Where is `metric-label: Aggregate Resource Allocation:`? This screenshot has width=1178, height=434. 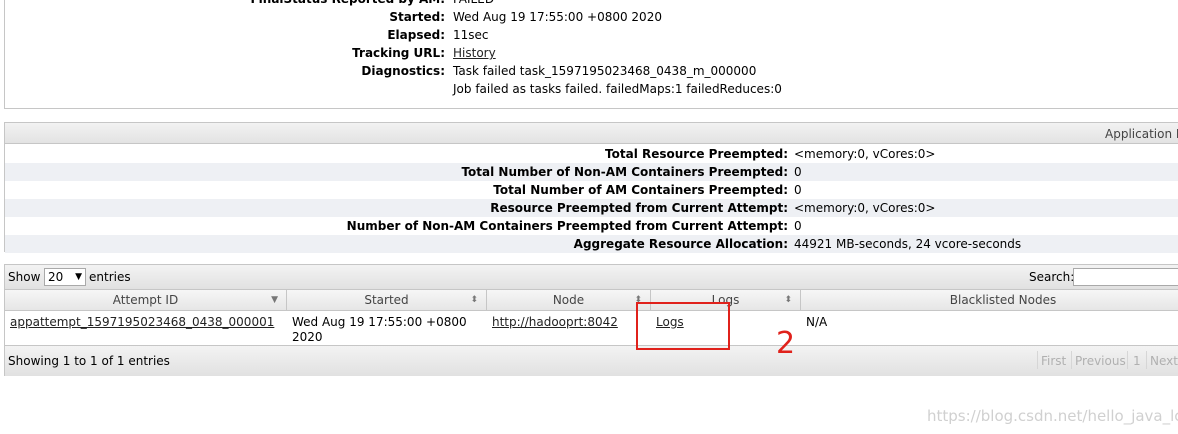
metric-label: Aggregate Resource Allocation: is located at coordinates (680, 244).